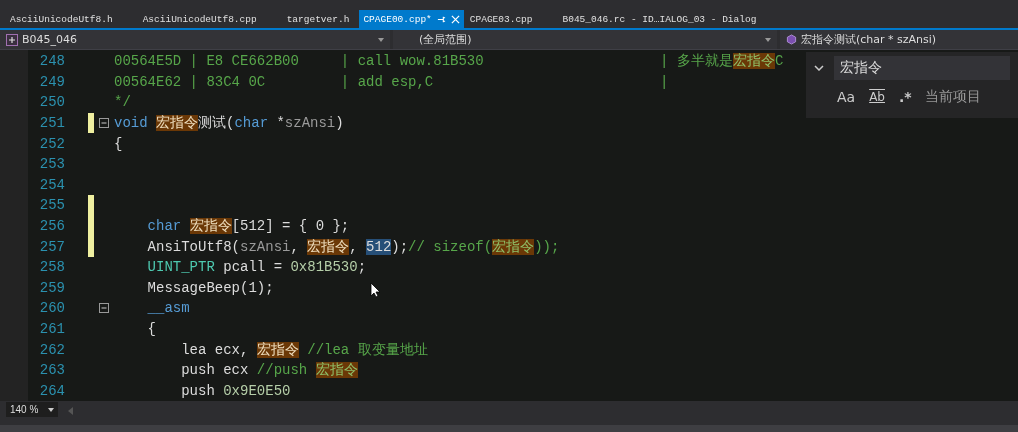 This screenshot has height=432, width=1018. I want to click on line-number: 250, so click(51, 102).